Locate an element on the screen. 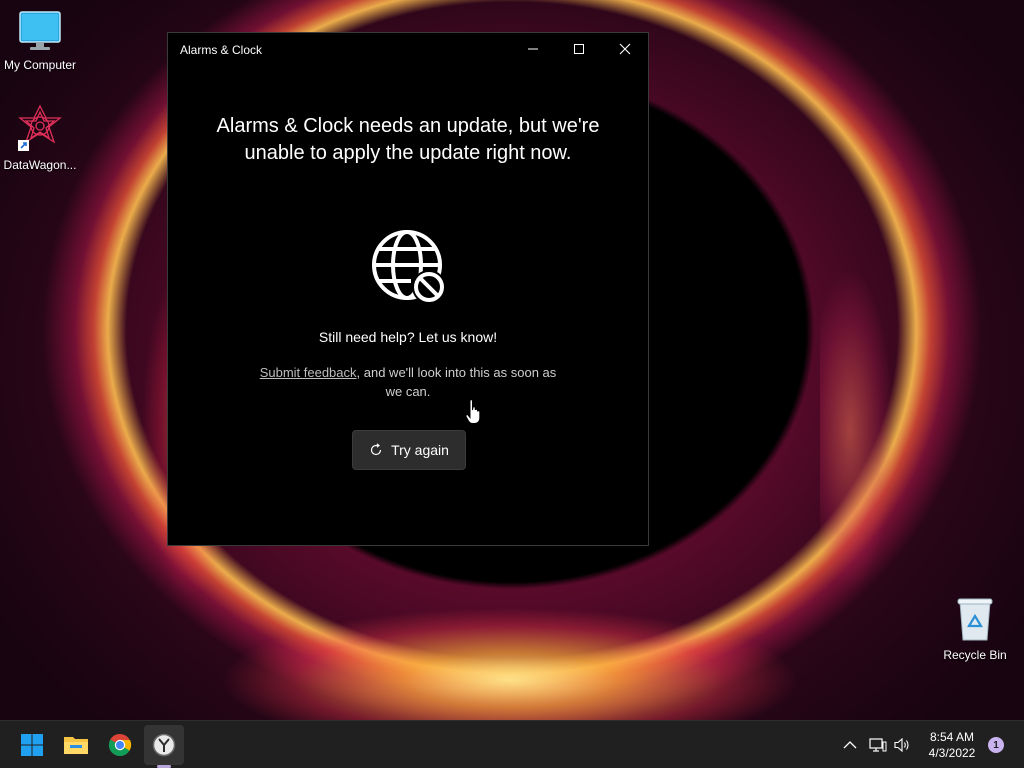  file-explorer-icon is located at coordinates (76, 745).